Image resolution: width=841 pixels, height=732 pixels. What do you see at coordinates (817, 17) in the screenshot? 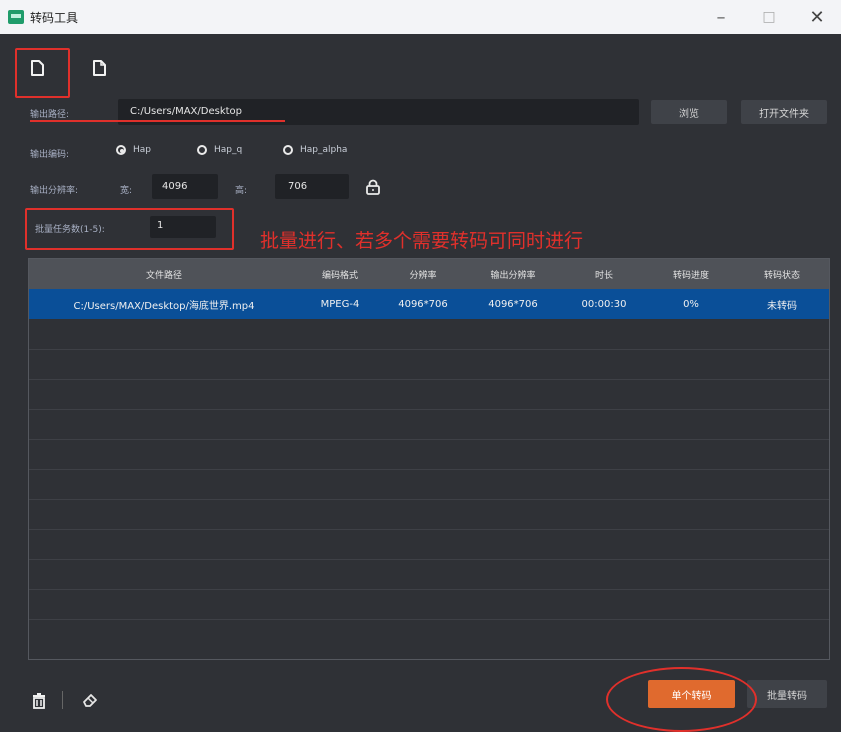
I see `close-button: ✕` at bounding box center [817, 17].